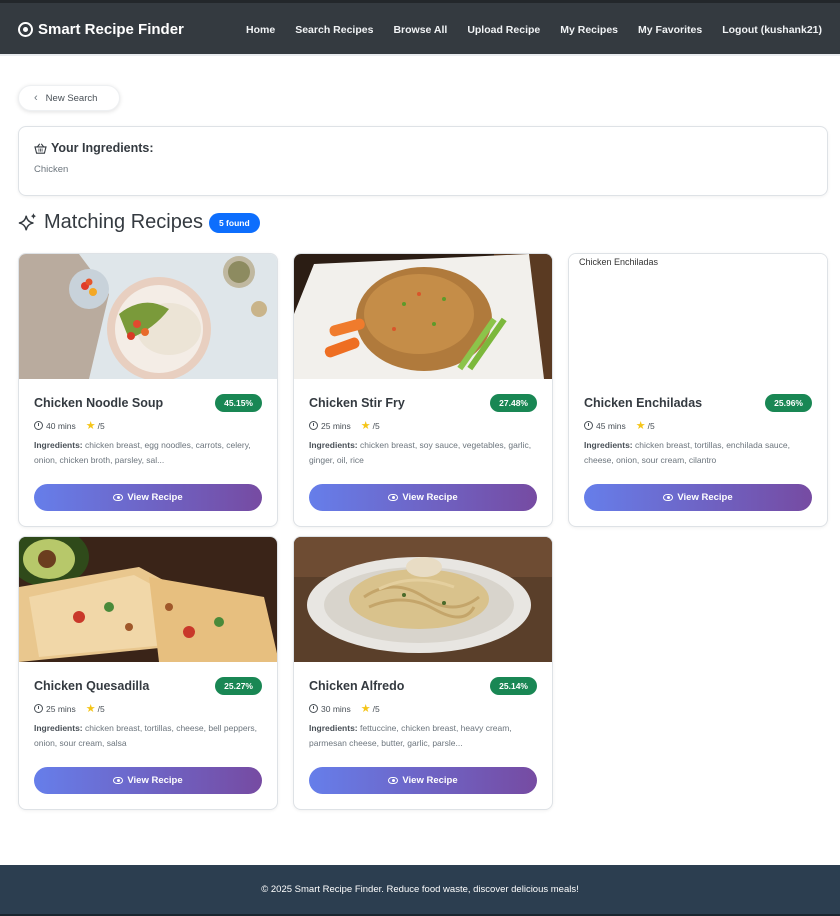 This screenshot has height=916, width=840. What do you see at coordinates (670, 30) in the screenshot?
I see `nav-link-my-favorites: My Favorites` at bounding box center [670, 30].